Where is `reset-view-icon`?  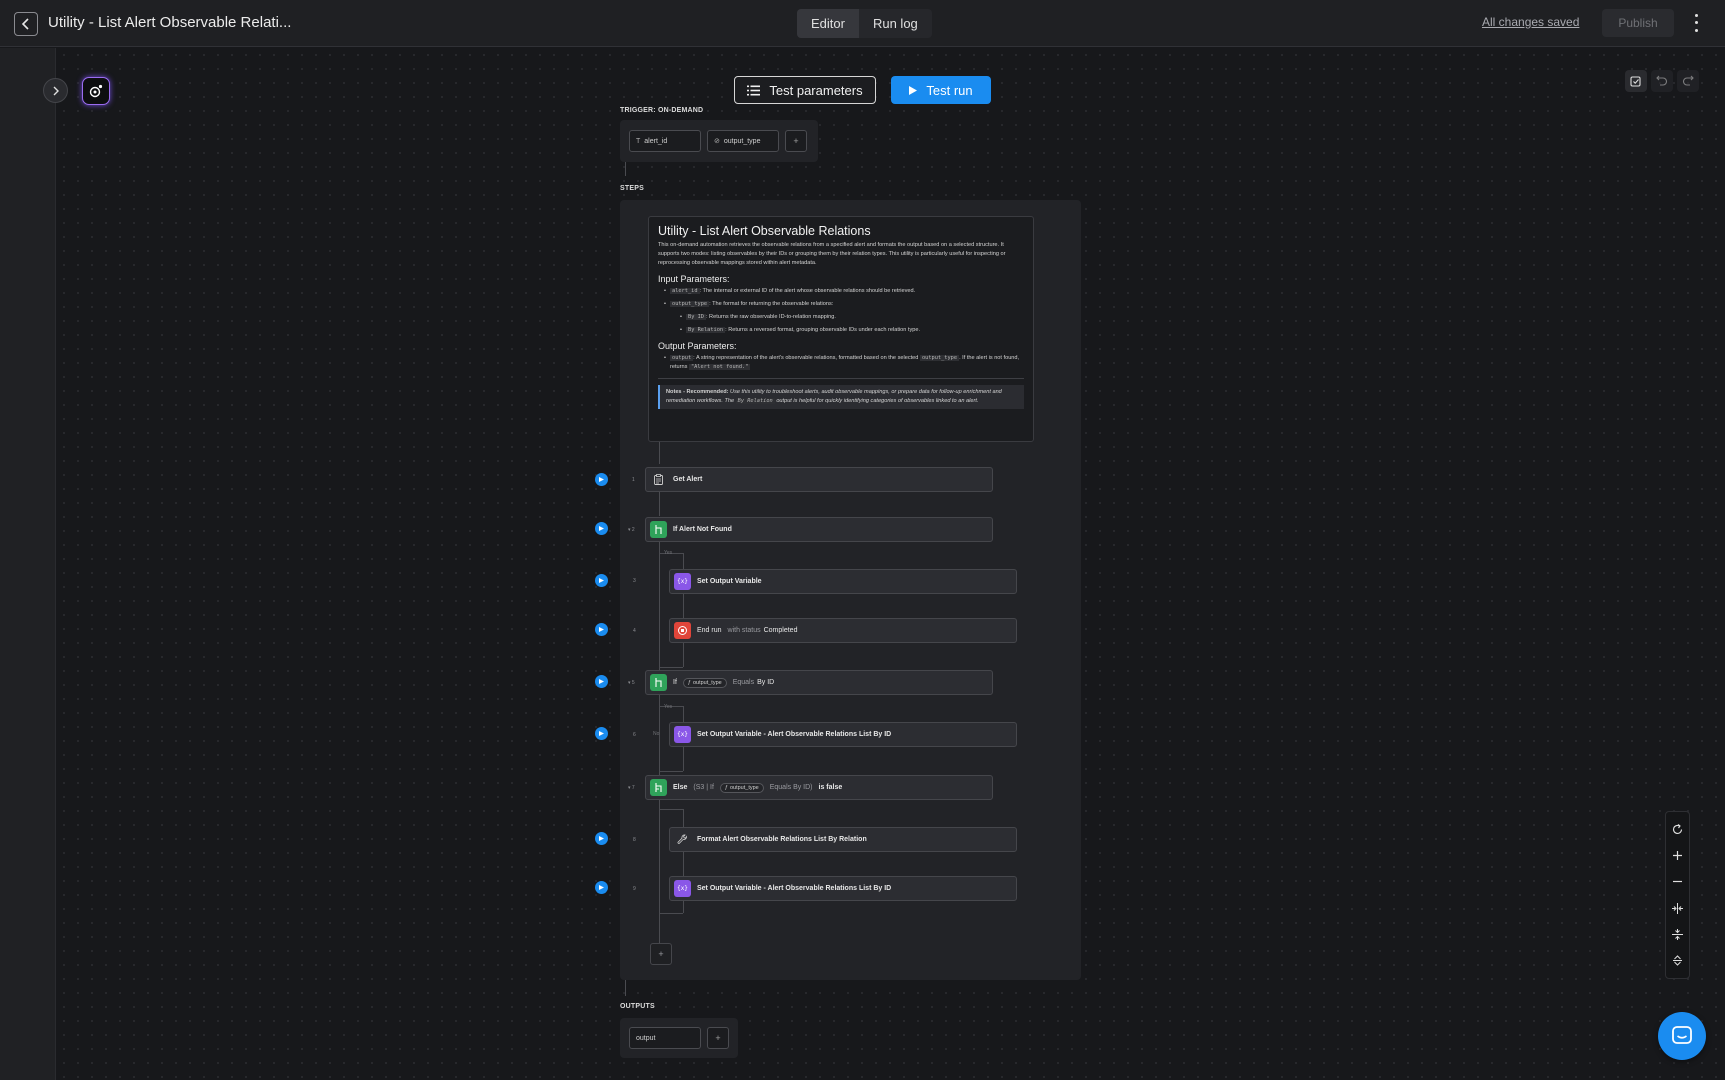
reset-view-icon is located at coordinates (1678, 829).